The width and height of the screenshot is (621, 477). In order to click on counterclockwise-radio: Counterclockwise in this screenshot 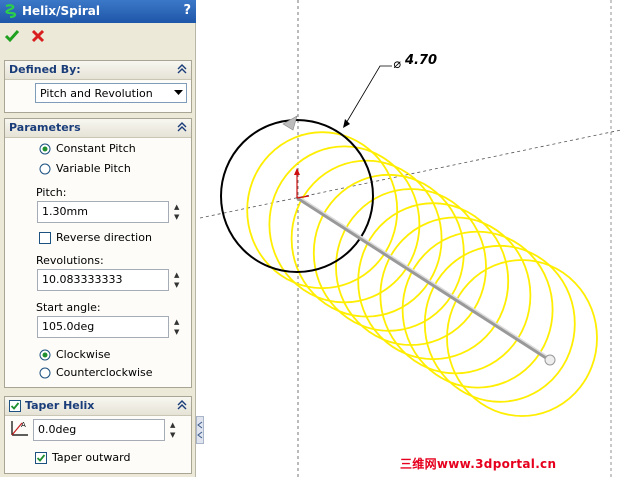, I will do `click(96, 374)`.